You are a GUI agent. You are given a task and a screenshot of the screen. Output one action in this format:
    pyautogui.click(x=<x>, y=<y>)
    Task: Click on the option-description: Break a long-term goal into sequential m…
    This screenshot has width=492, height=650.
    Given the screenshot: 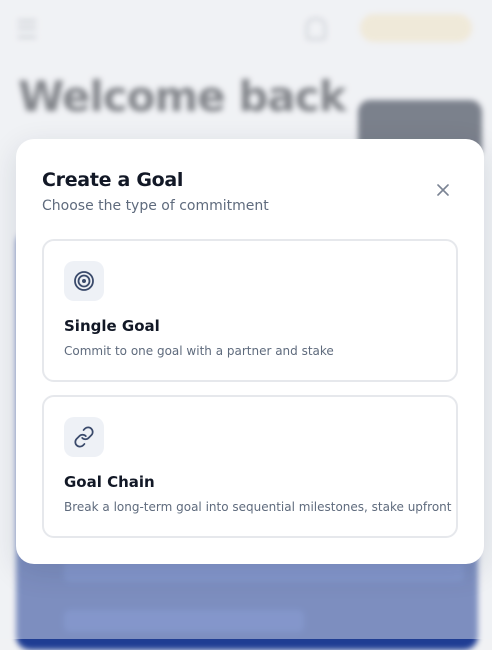 What is the action you would take?
    pyautogui.click(x=258, y=507)
    